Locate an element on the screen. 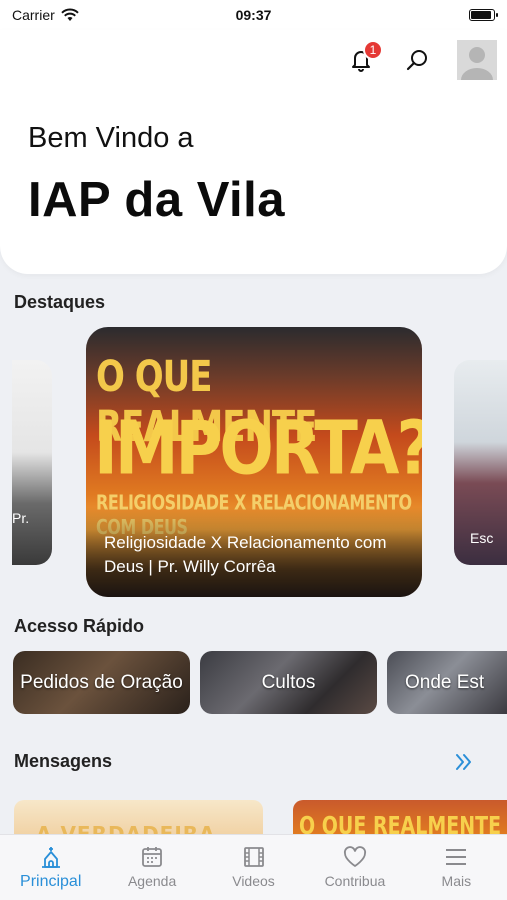 The height and width of the screenshot is (900, 507). tab-principal: Principal is located at coordinates (50, 867).